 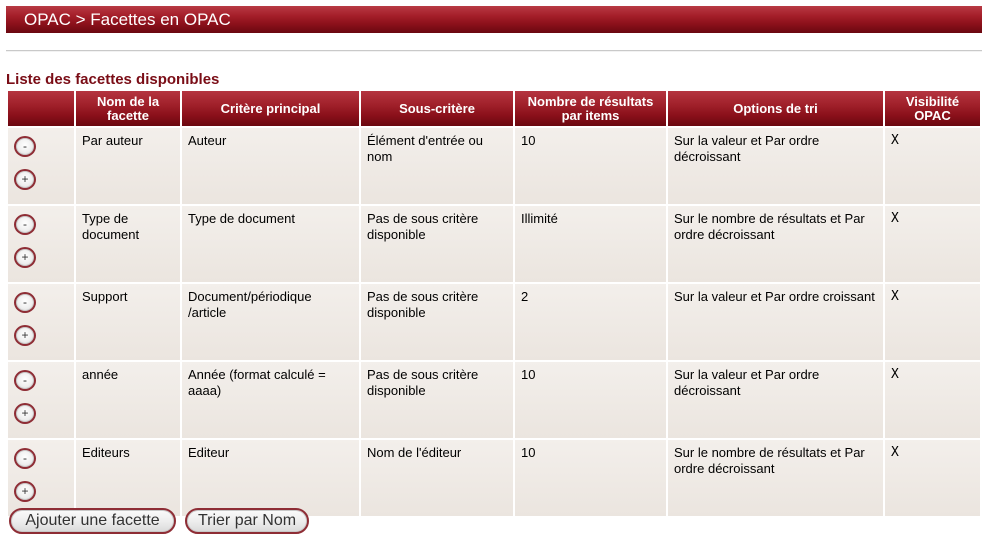 I want to click on add-facet-button: Ajouter une facette, so click(x=92, y=521).